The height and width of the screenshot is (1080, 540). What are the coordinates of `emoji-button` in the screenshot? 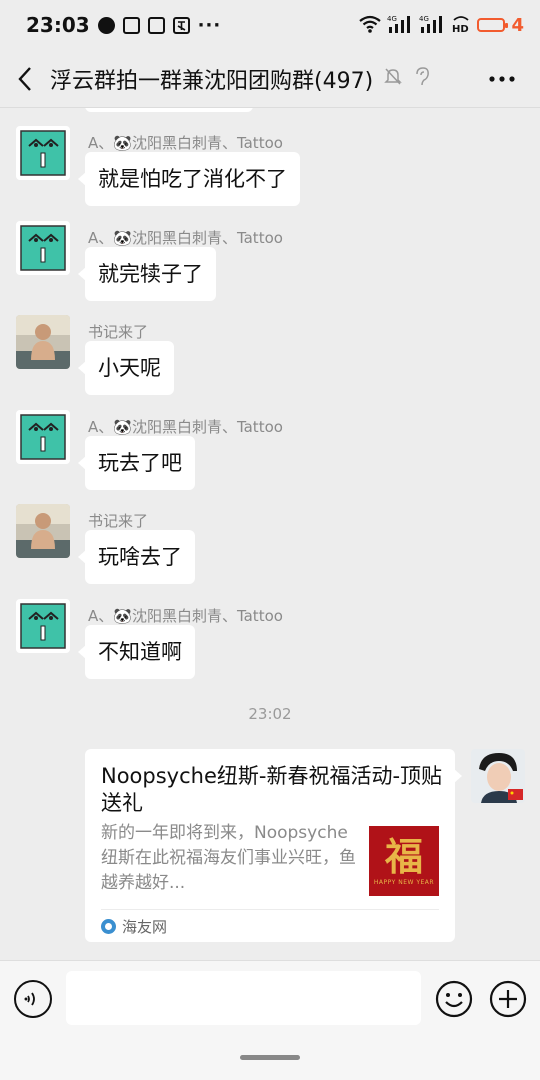 It's located at (454, 999).